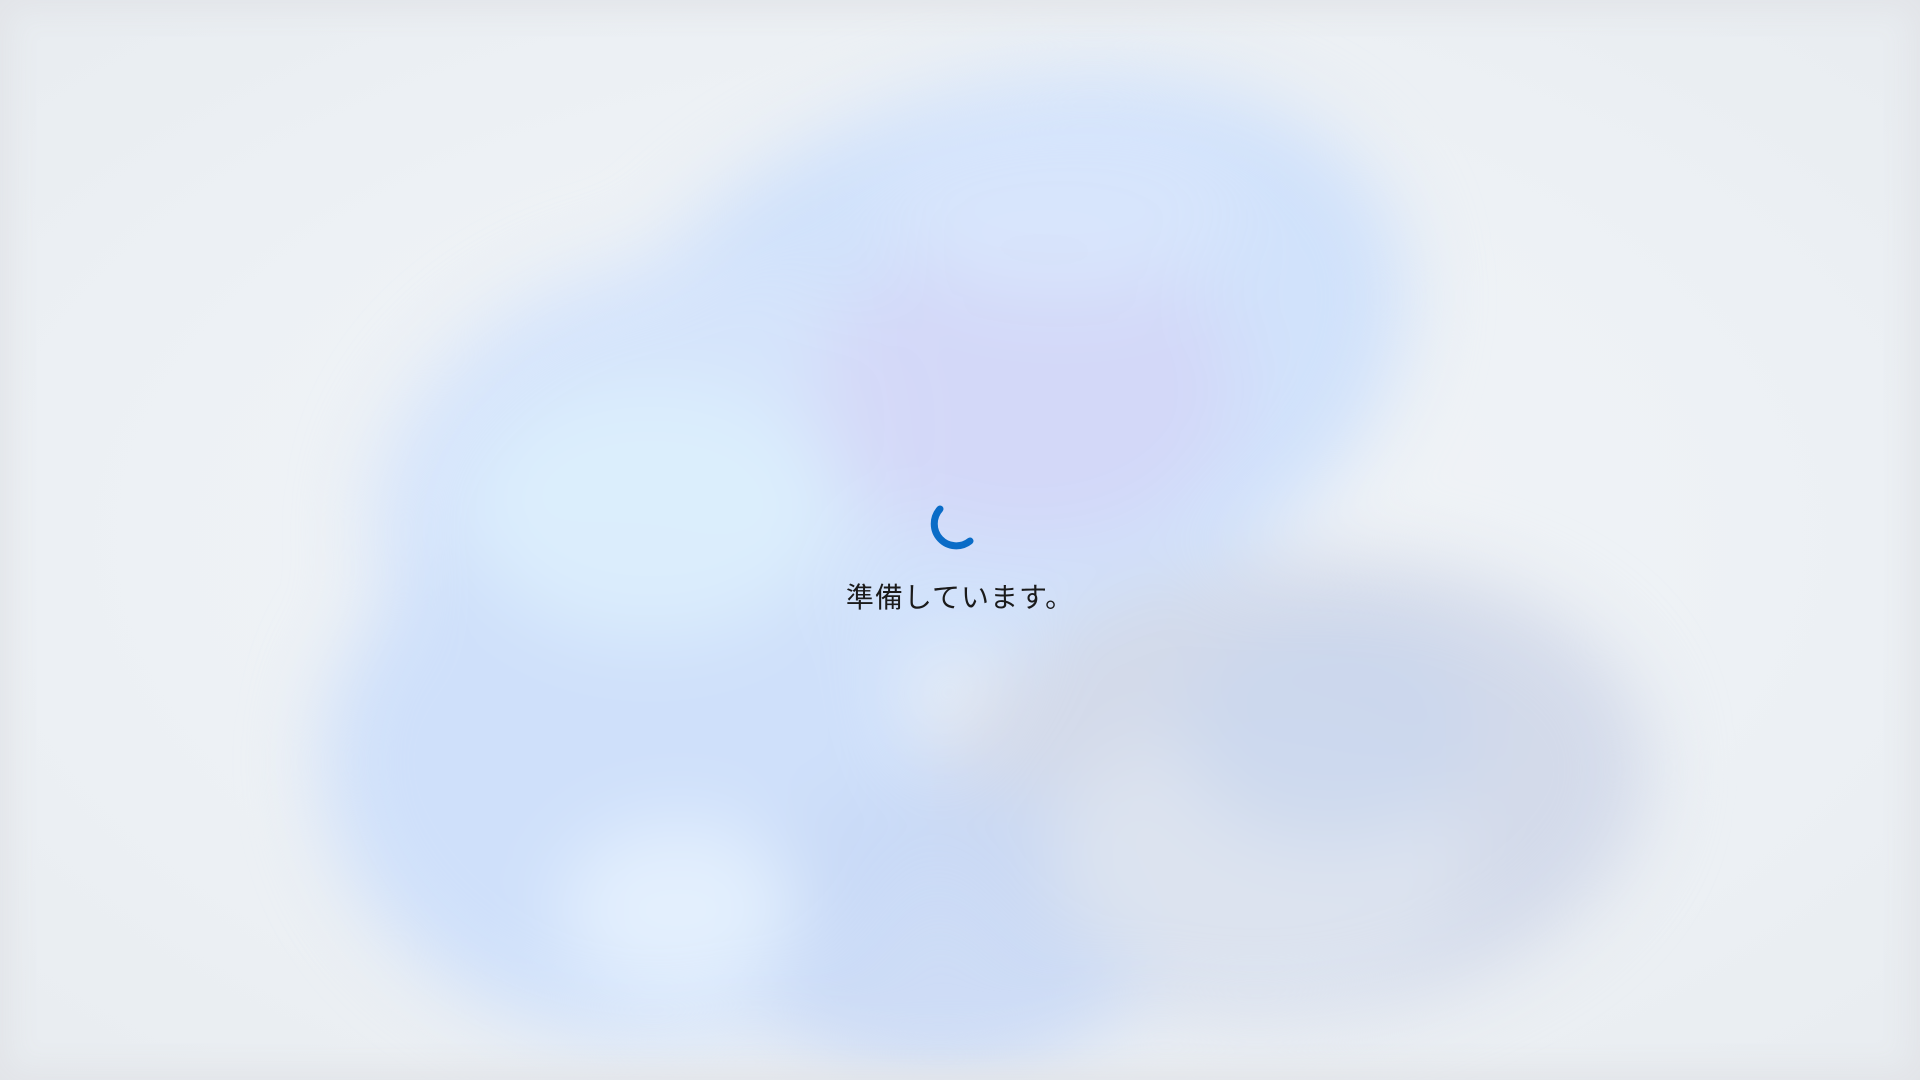  Describe the element at coordinates (960, 597) in the screenshot. I see `status-text: 準備しています。` at that location.